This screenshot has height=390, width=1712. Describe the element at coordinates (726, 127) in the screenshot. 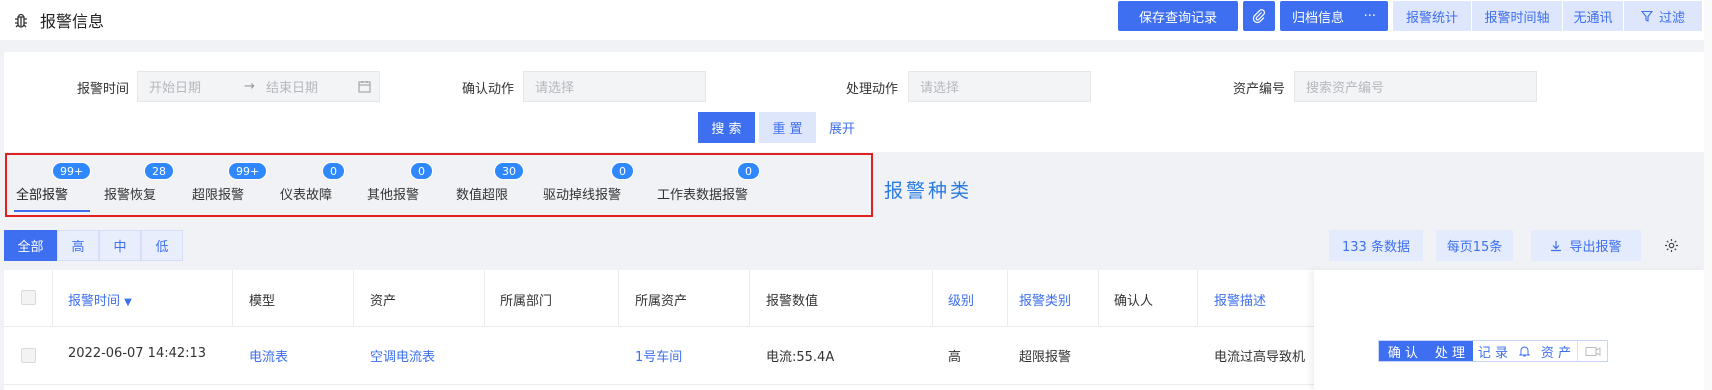

I see `search-button: 搜 索` at that location.